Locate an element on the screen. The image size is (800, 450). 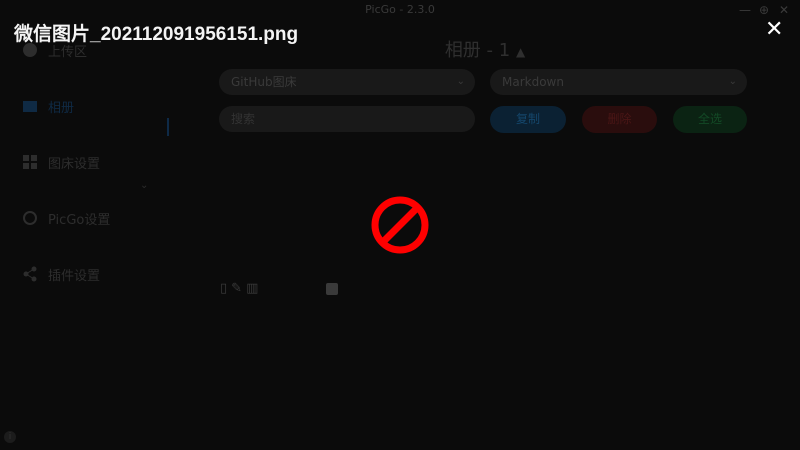
sidebar-item-label: PicGo设置 is located at coordinates (79, 220).